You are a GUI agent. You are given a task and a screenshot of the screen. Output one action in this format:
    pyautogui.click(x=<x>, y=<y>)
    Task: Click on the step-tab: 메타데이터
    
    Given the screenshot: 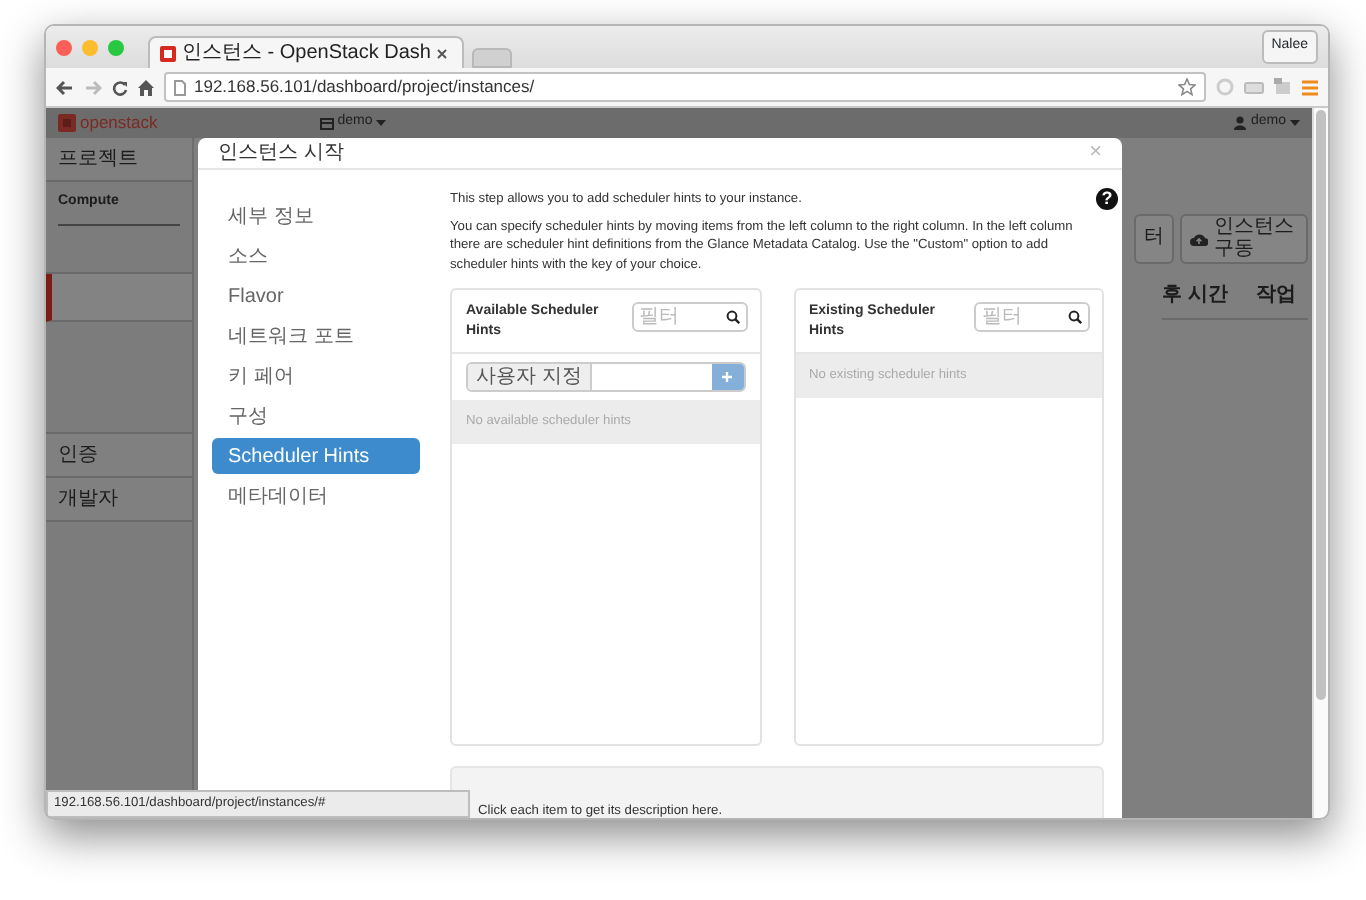 What is the action you would take?
    pyautogui.click(x=316, y=496)
    